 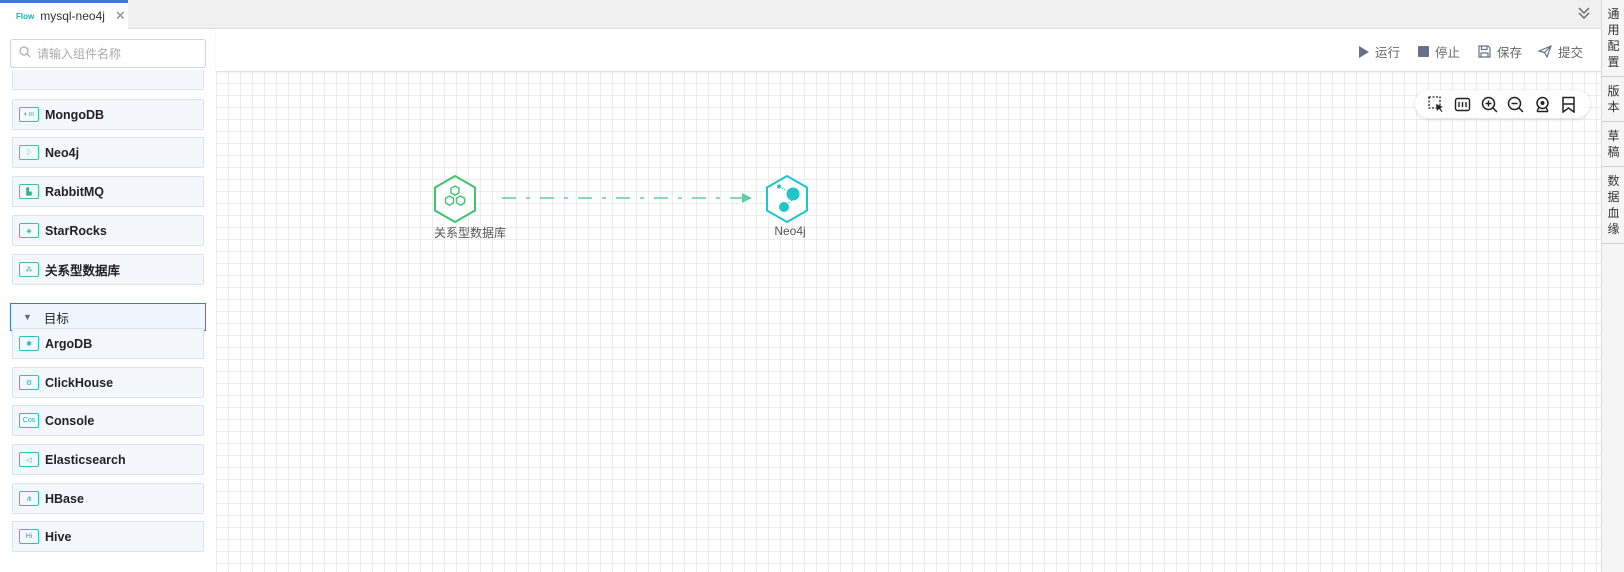 I want to click on search-icon, so click(x=25, y=53).